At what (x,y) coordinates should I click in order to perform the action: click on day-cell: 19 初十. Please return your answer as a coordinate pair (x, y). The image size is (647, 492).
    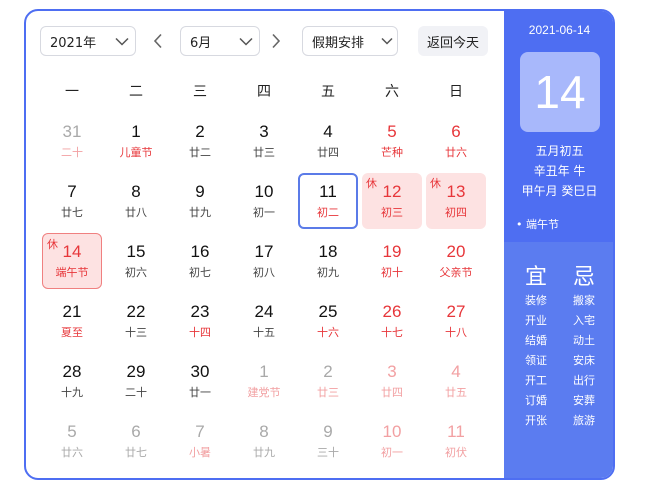
    Looking at the image, I should click on (392, 261).